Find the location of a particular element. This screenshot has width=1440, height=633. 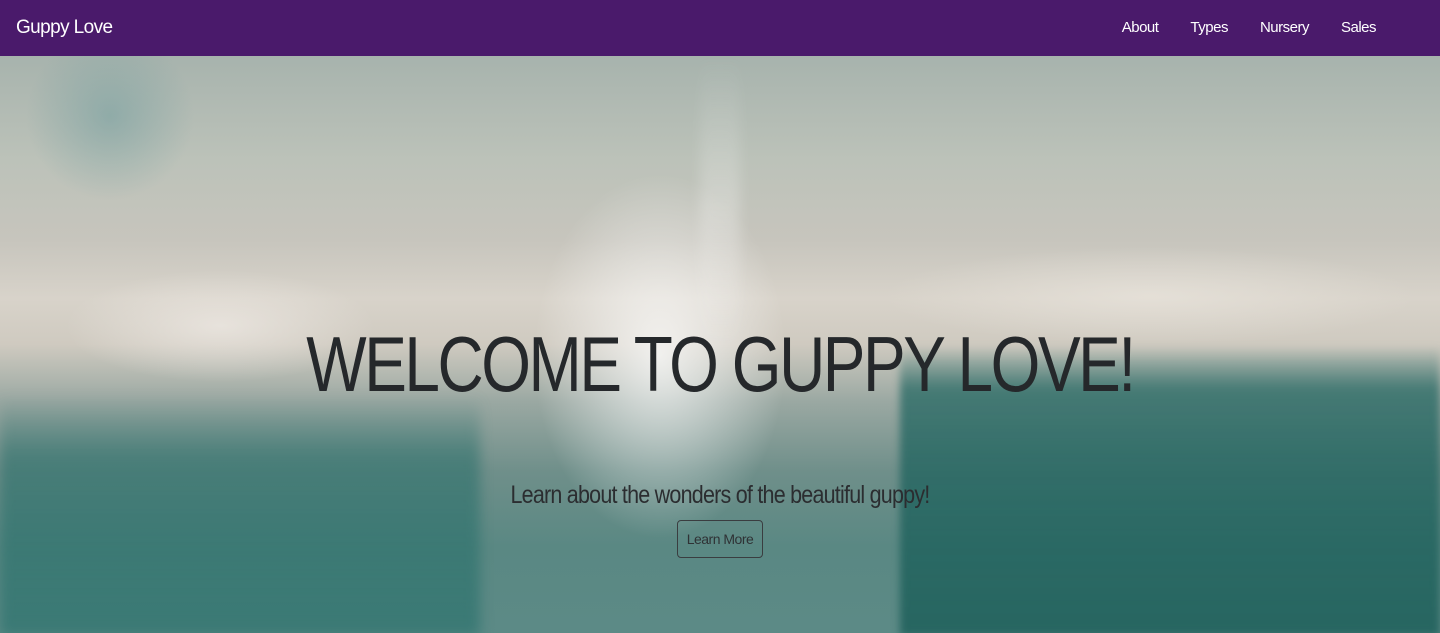

learn-more-button: Learn More is located at coordinates (720, 539).